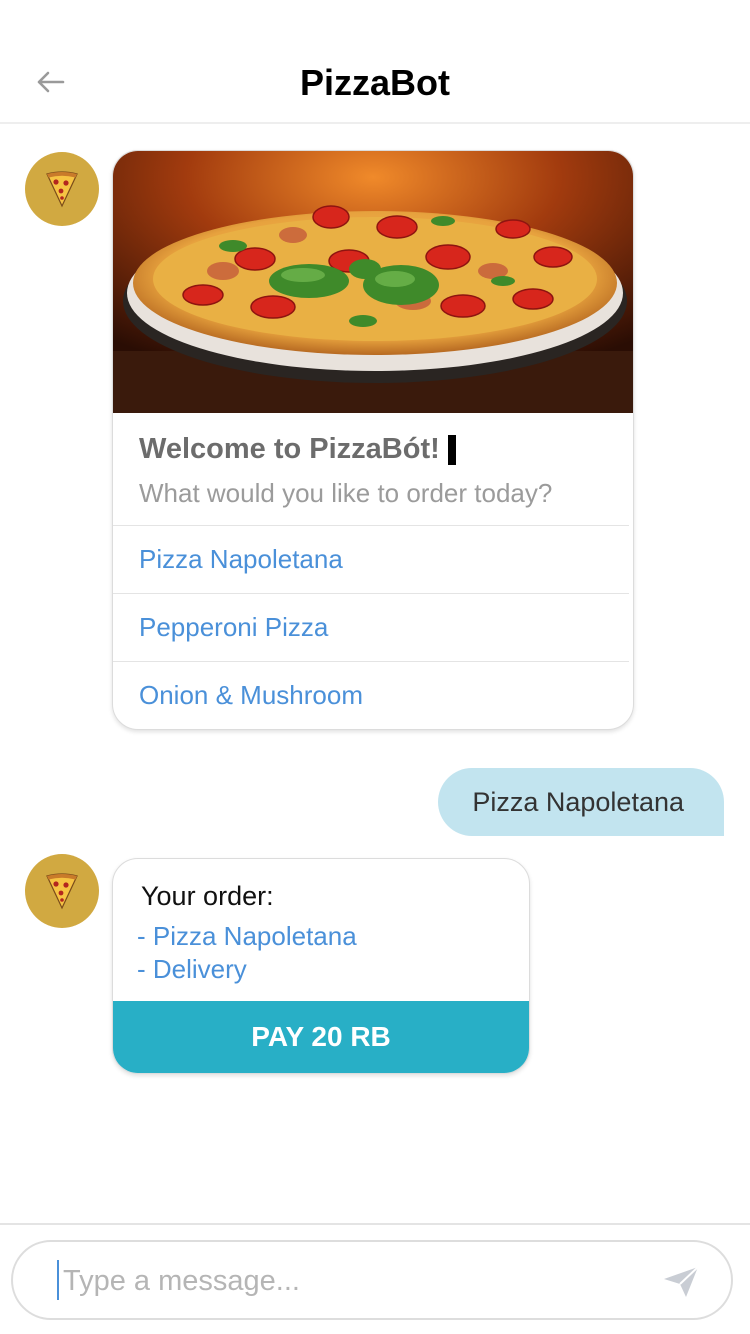 The height and width of the screenshot is (1334, 750). Describe the element at coordinates (192, 969) in the screenshot. I see `order-item: - Delivery` at that location.